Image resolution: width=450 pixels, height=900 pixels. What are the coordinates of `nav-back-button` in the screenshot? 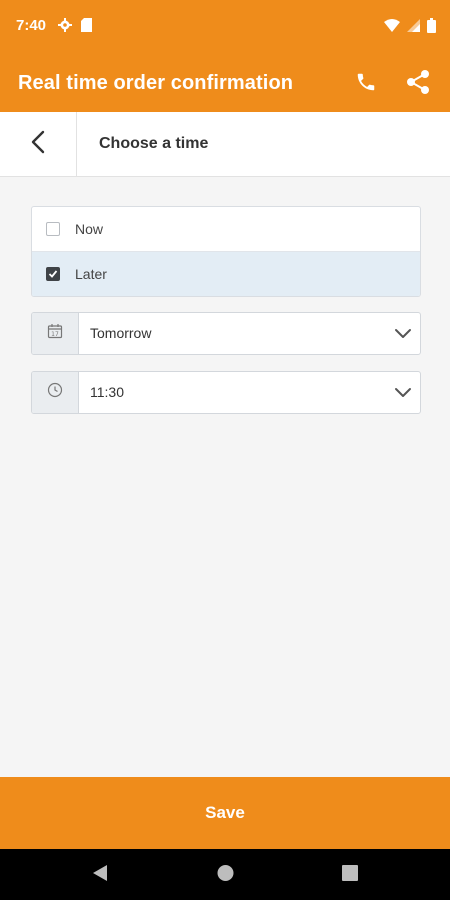 It's located at (100, 875).